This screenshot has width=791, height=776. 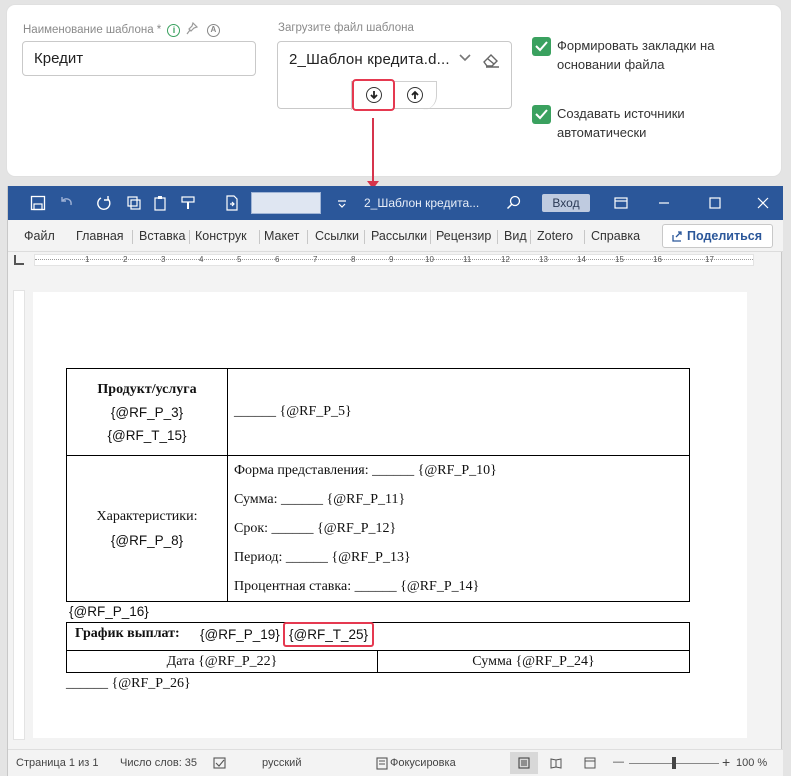 What do you see at coordinates (213, 30) in the screenshot?
I see `auto-icon: A` at bounding box center [213, 30].